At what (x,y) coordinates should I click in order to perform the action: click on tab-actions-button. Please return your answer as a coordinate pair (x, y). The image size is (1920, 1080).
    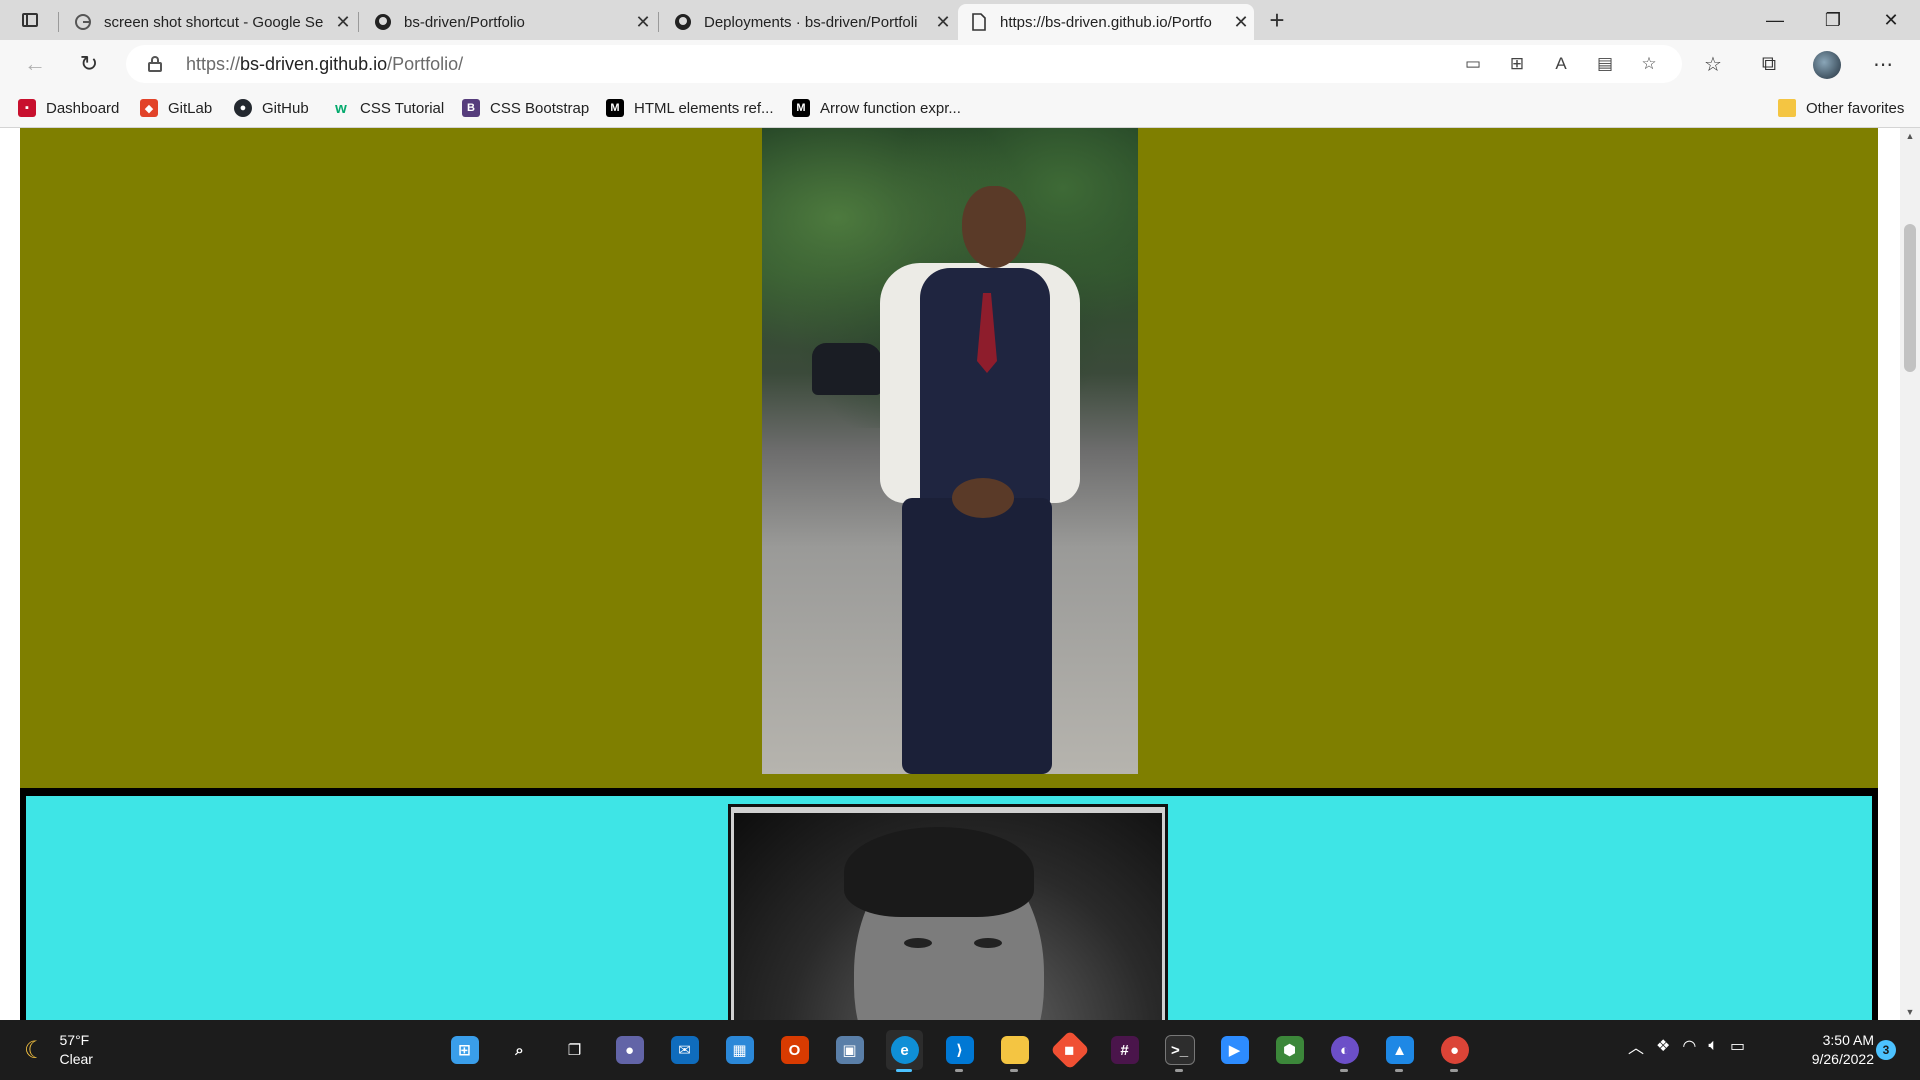
    Looking at the image, I should click on (30, 20).